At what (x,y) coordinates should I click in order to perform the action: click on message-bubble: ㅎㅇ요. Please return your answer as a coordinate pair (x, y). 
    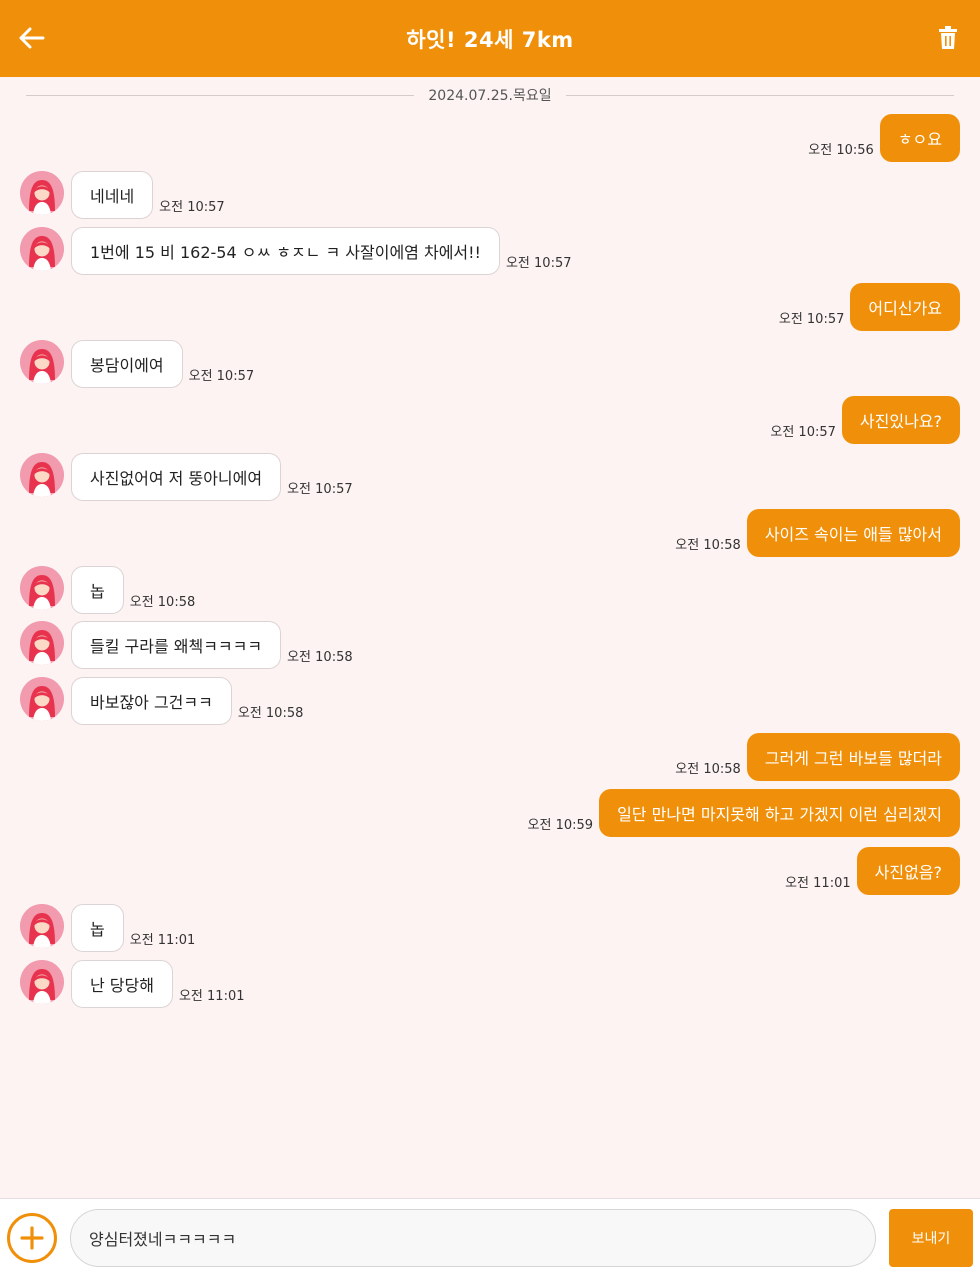
    Looking at the image, I should click on (919, 138).